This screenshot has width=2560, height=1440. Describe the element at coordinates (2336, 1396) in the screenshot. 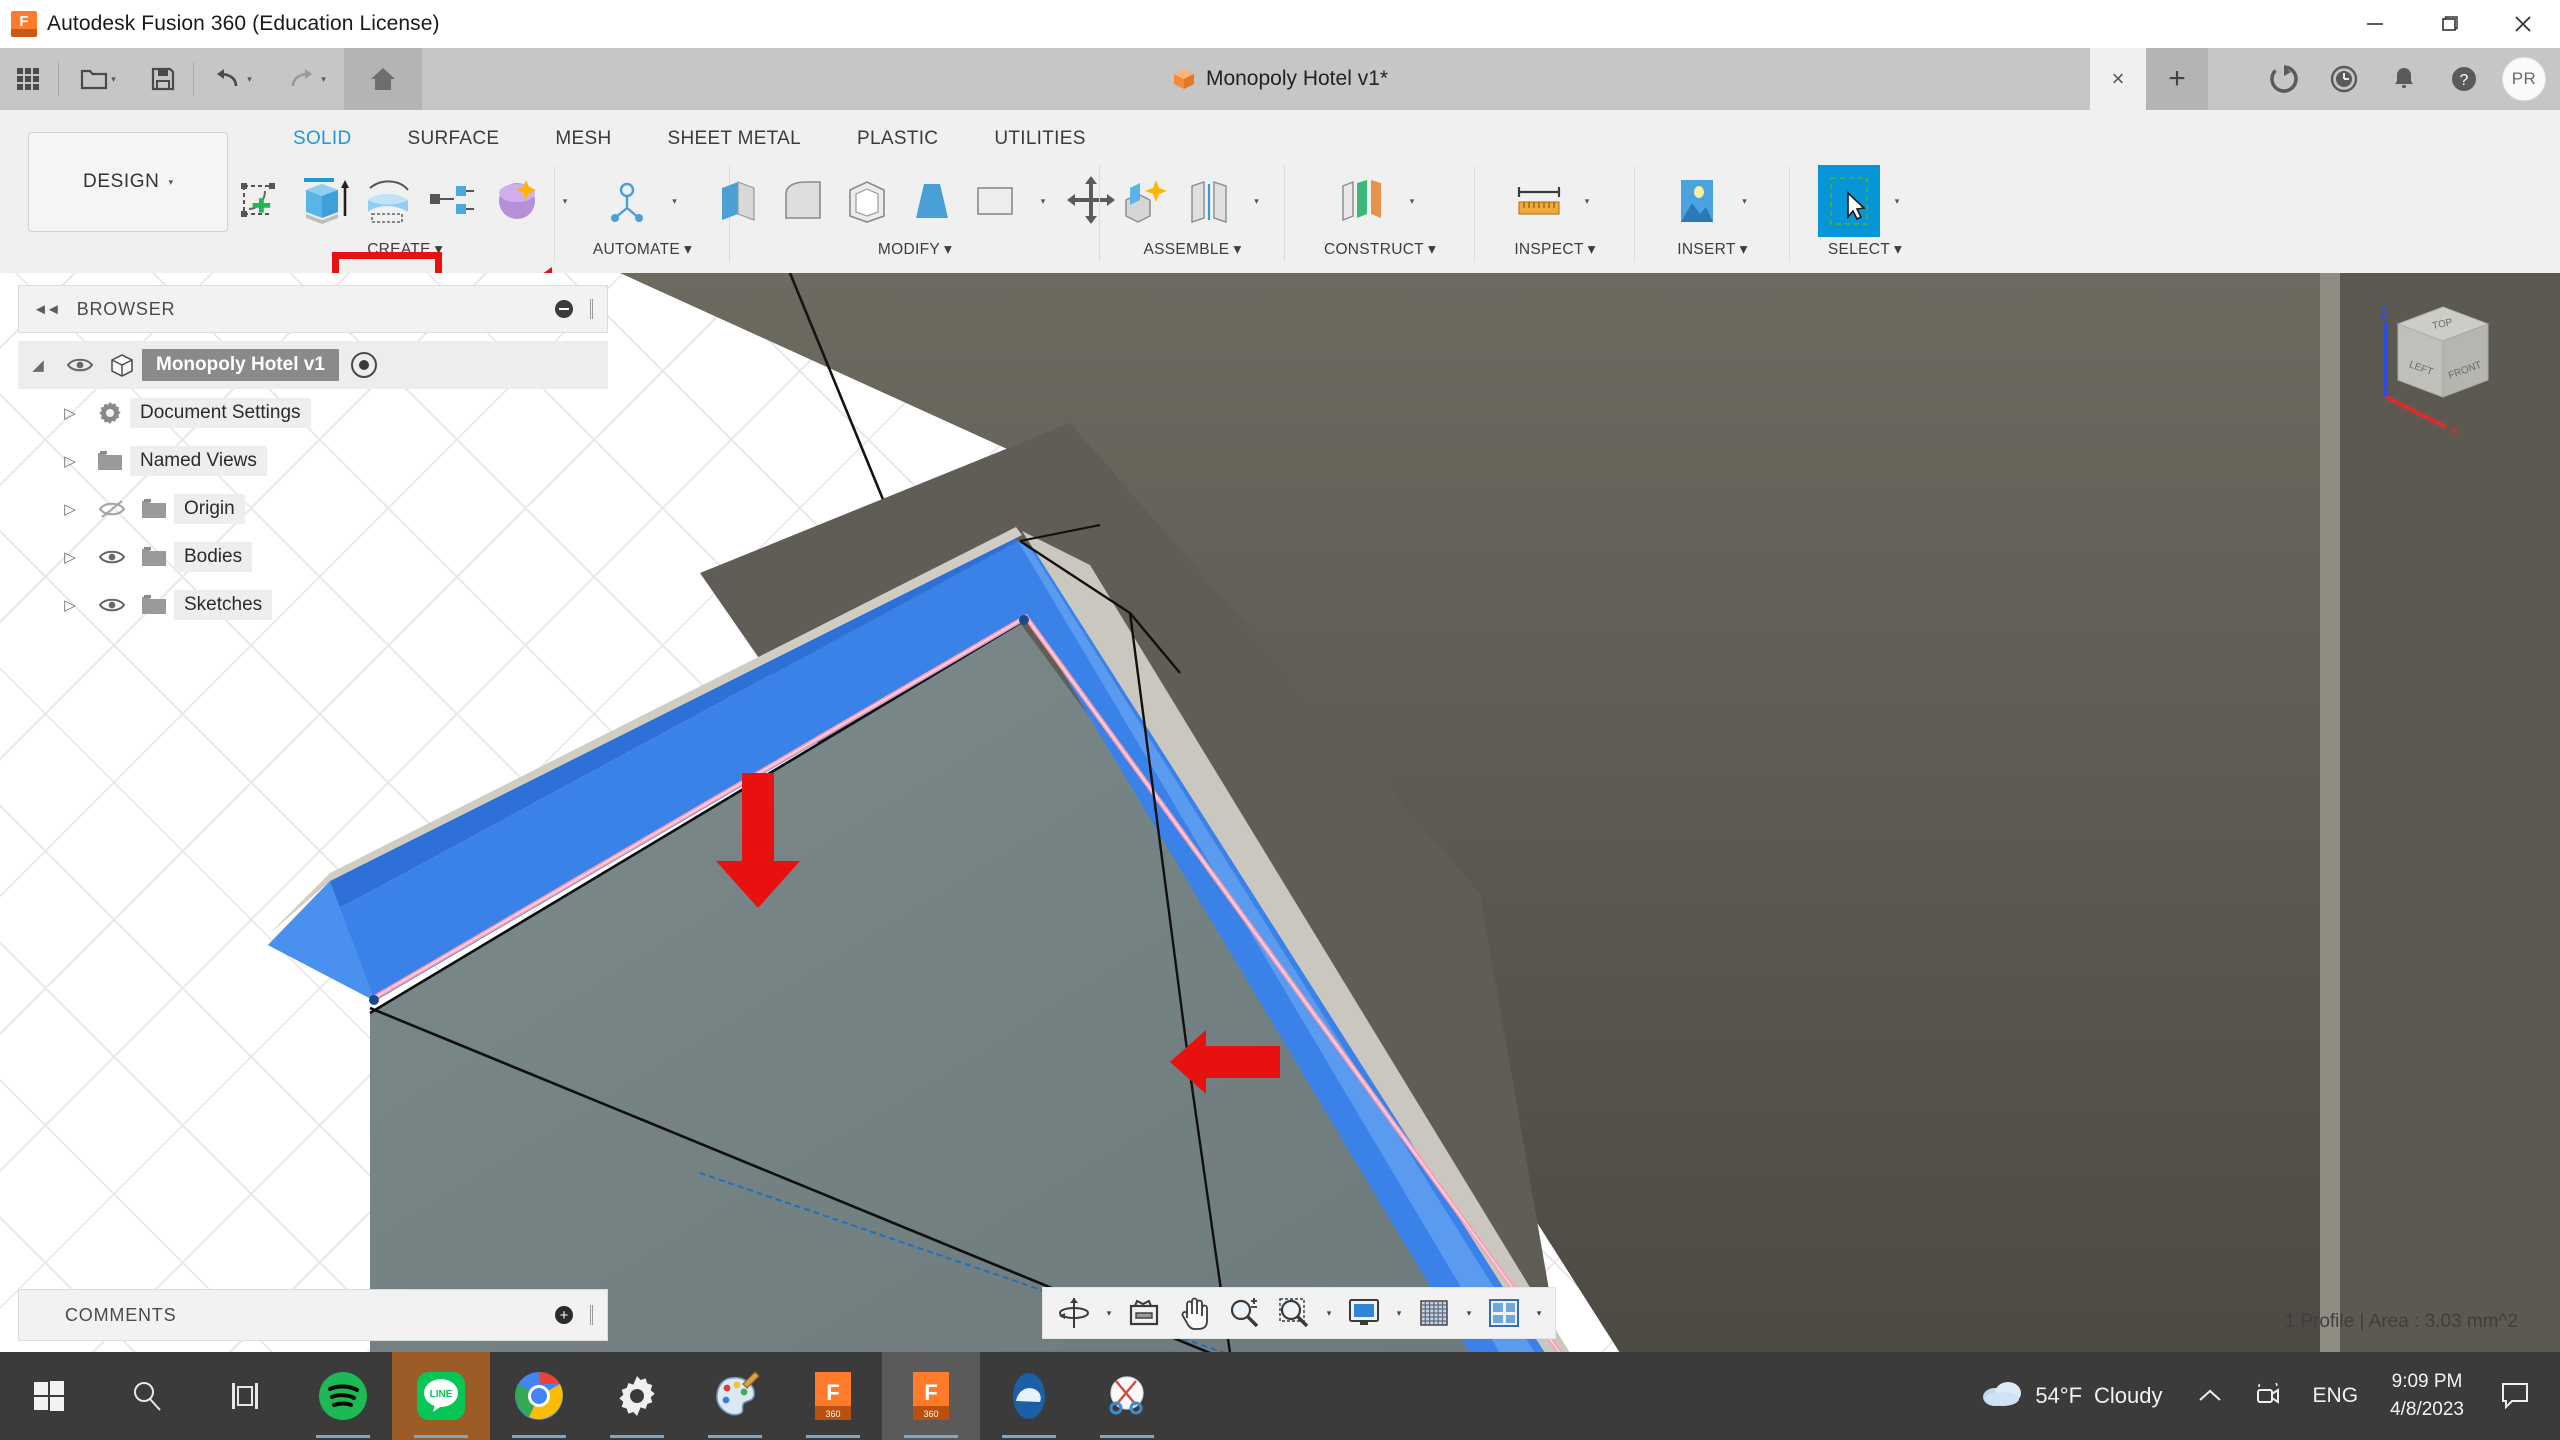

I see `language-indicator: ENG` at that location.